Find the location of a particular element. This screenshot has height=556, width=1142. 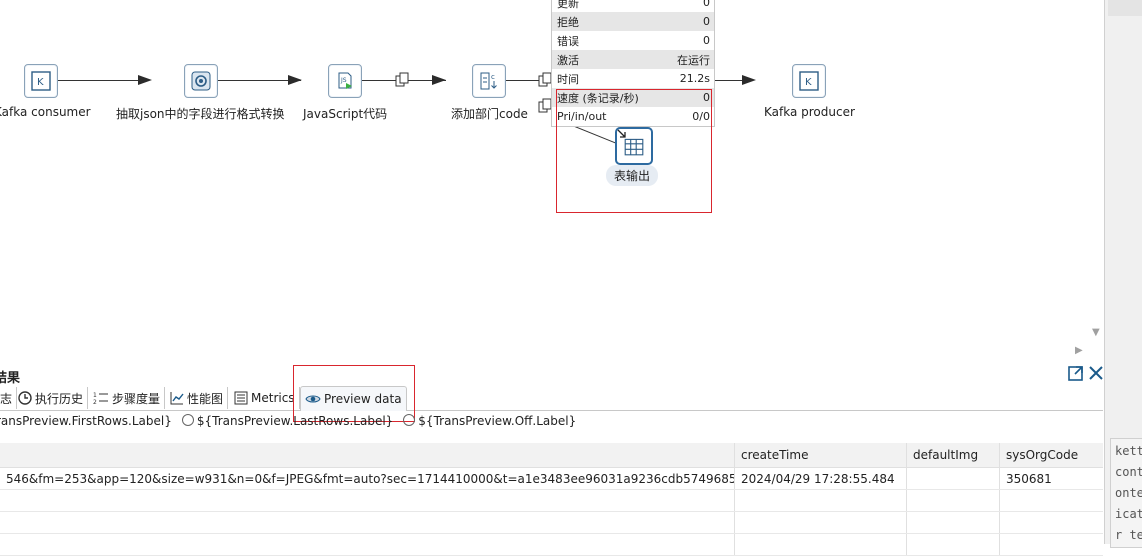

tab-step-metrics: 12 步骤度量 is located at coordinates (127, 398).